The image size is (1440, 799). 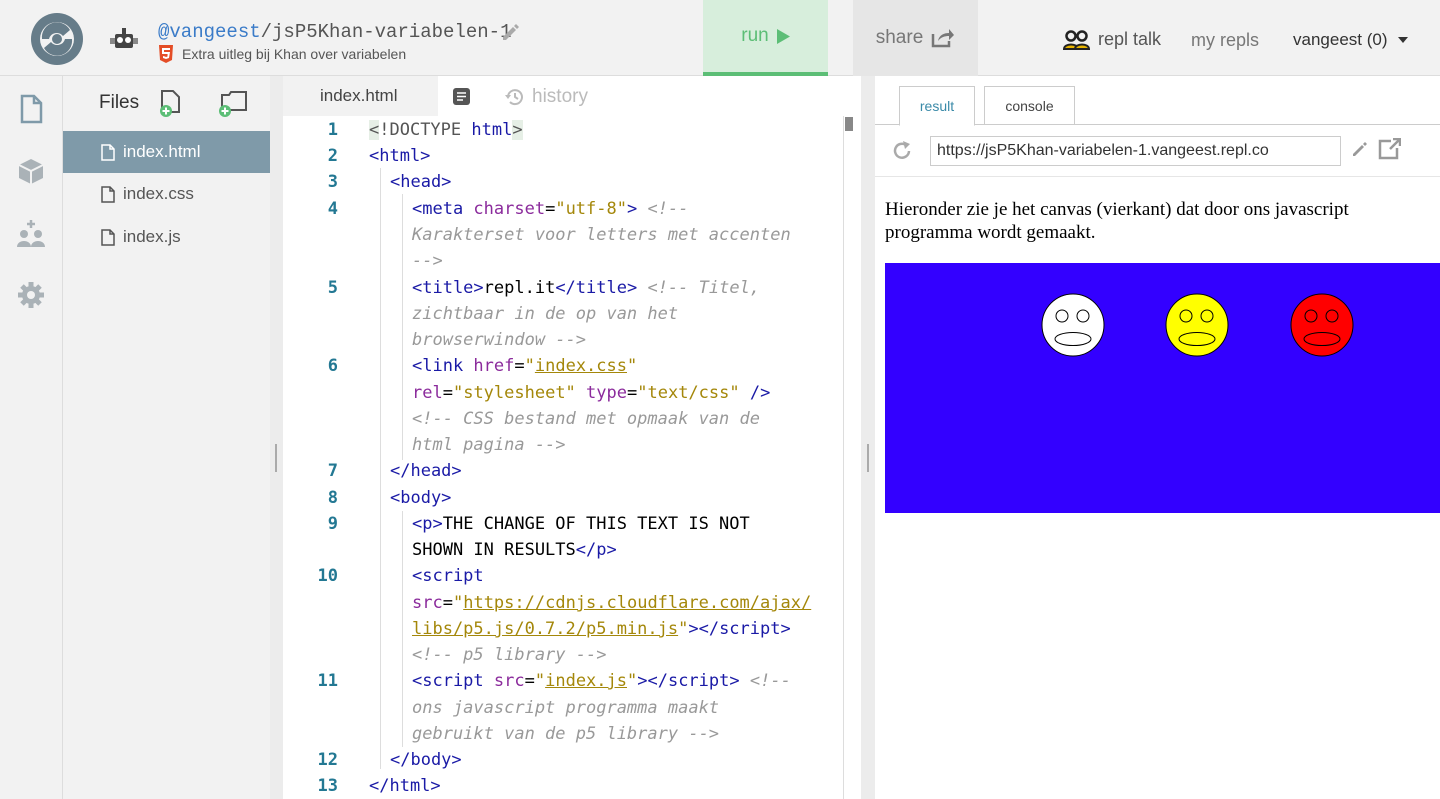 I want to click on url-field, so click(x=1135, y=151).